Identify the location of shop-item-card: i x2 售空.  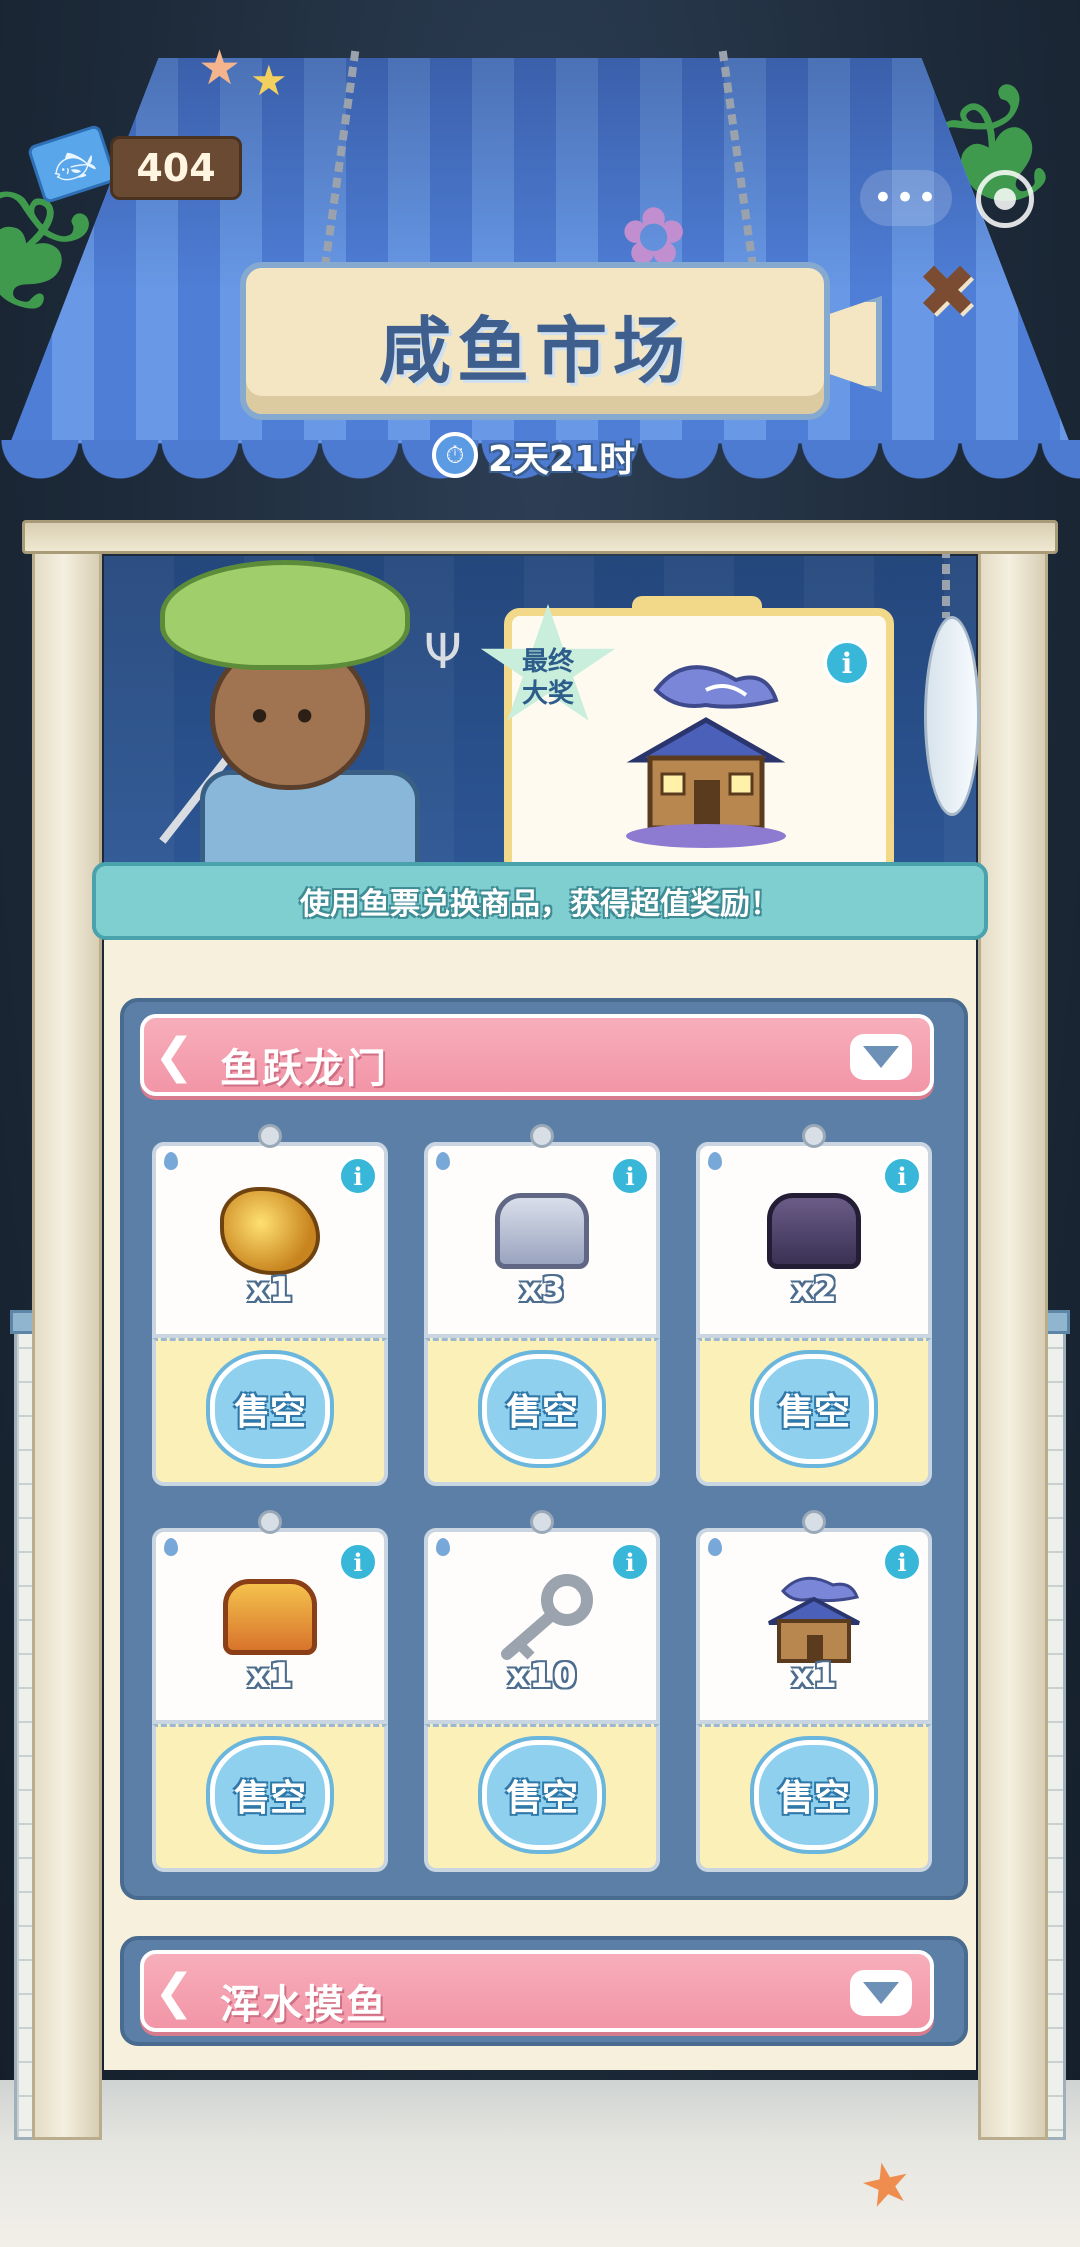
(814, 1305).